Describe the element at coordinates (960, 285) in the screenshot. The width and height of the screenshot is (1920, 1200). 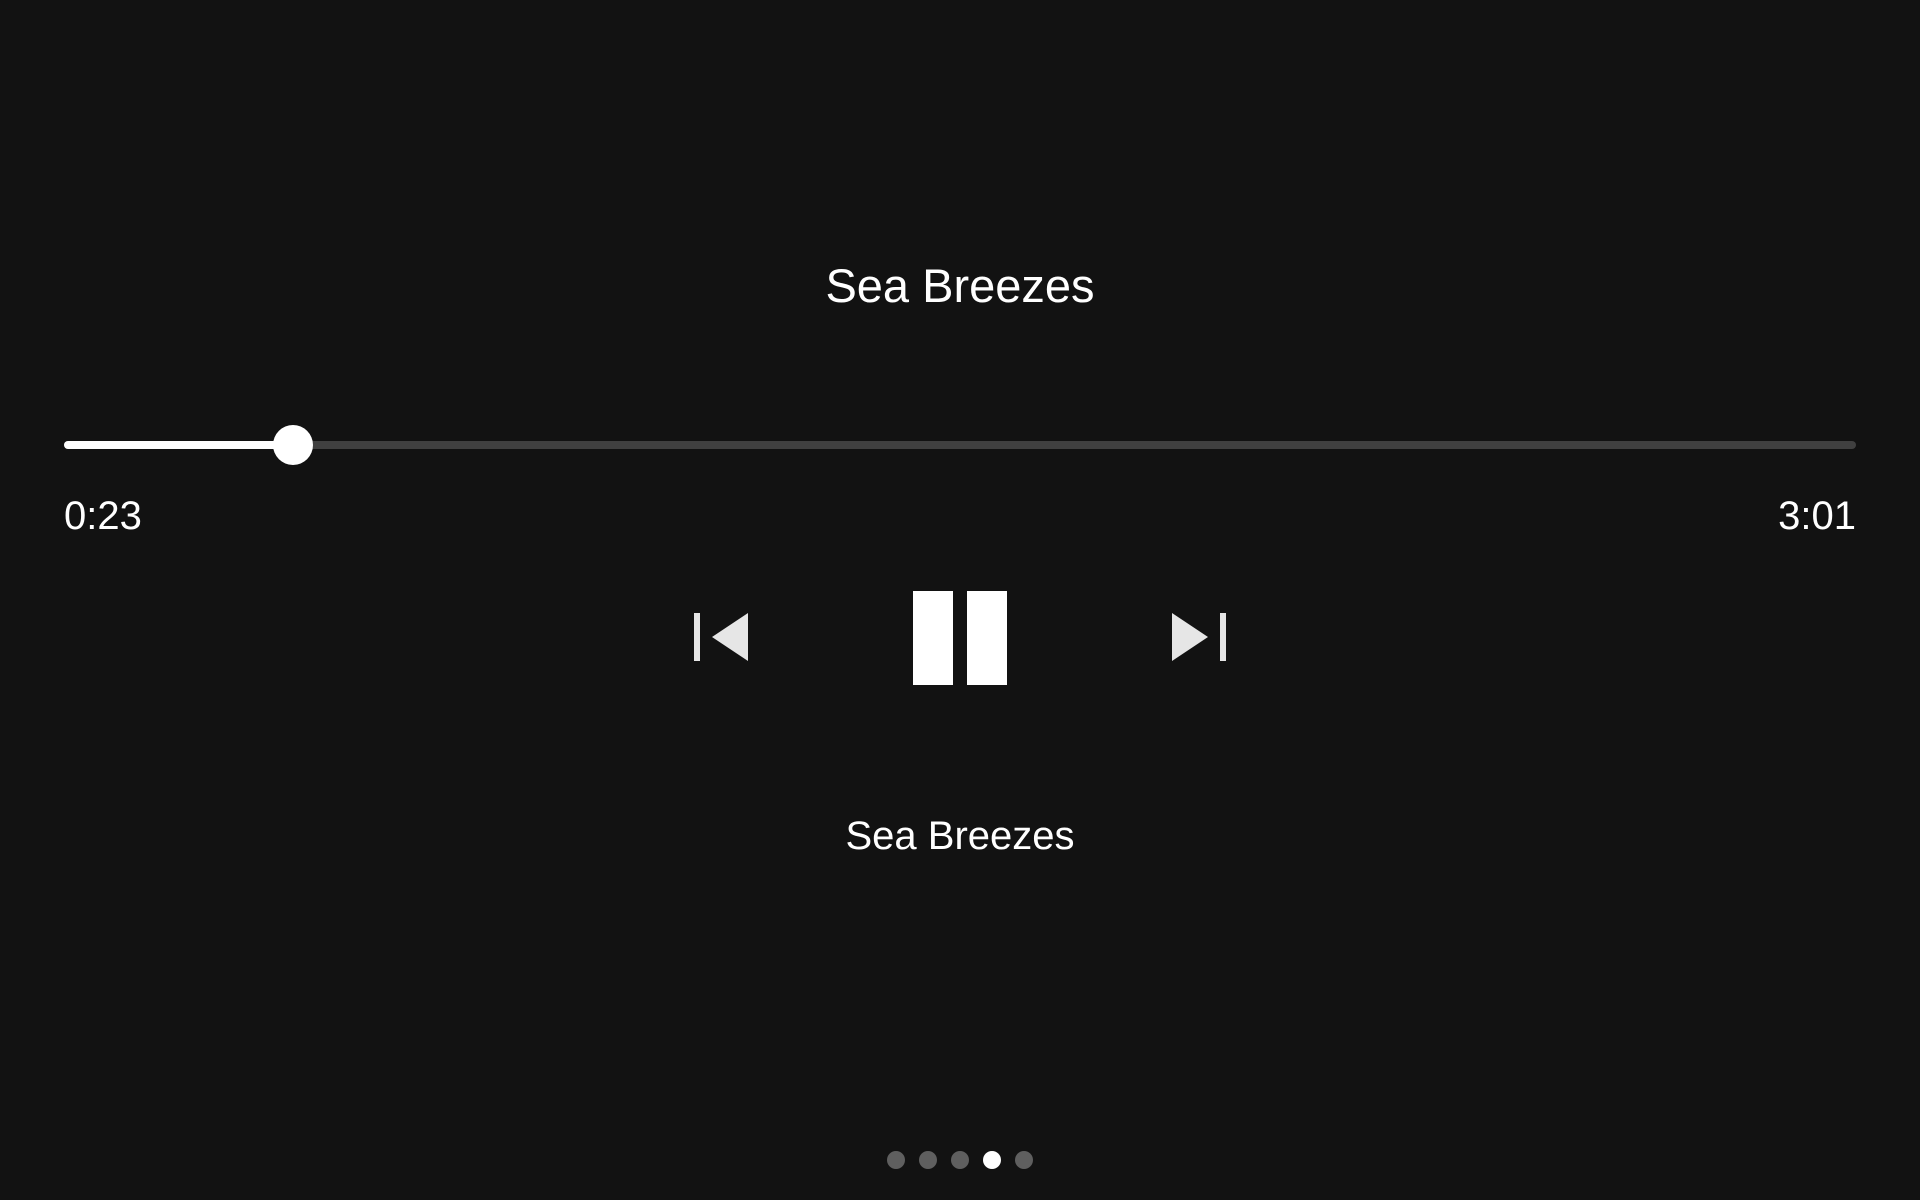
I see `track-title: Sea Breezes` at that location.